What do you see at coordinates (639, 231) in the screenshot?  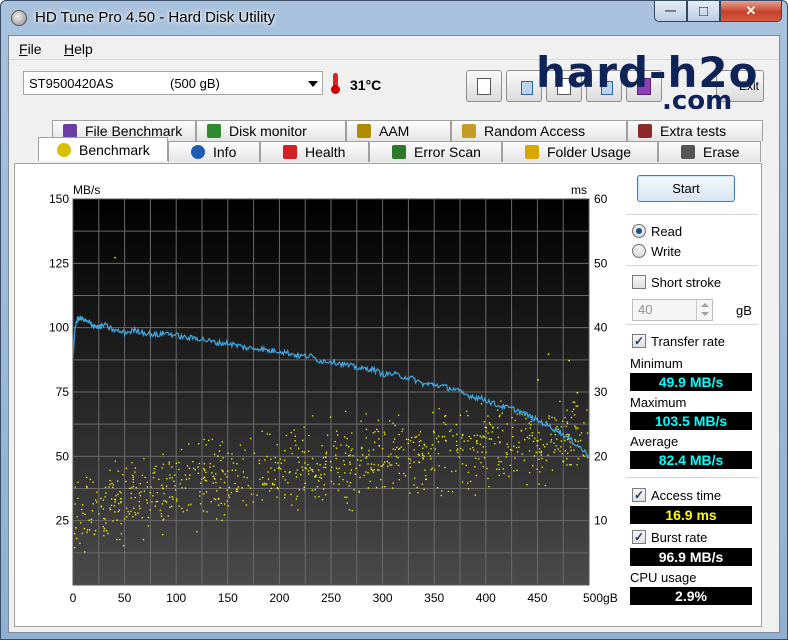 I see `read-radio` at bounding box center [639, 231].